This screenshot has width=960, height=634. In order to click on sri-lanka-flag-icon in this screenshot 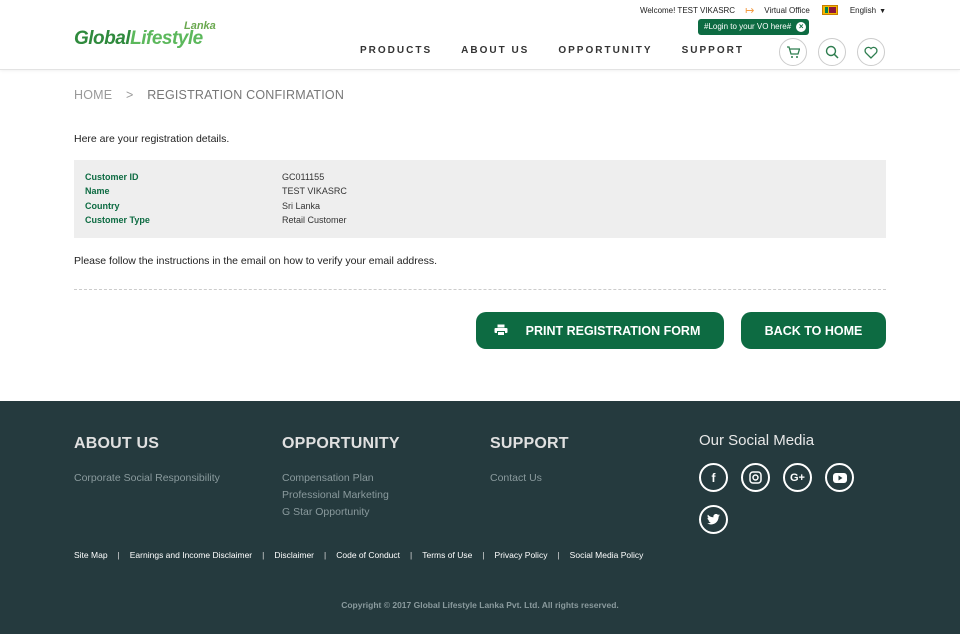, I will do `click(829, 10)`.